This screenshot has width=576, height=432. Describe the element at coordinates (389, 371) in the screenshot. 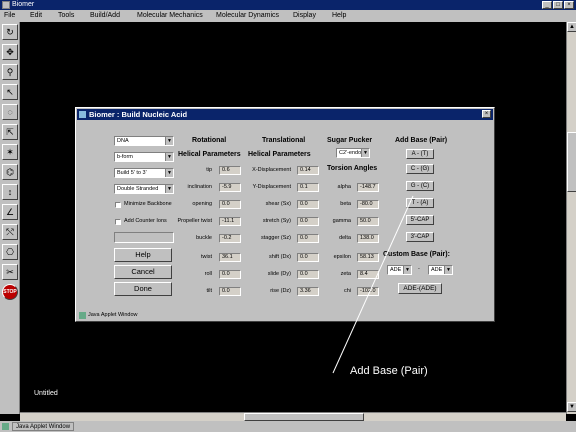

I see `annotation-label: Add Base (Pair)` at that location.